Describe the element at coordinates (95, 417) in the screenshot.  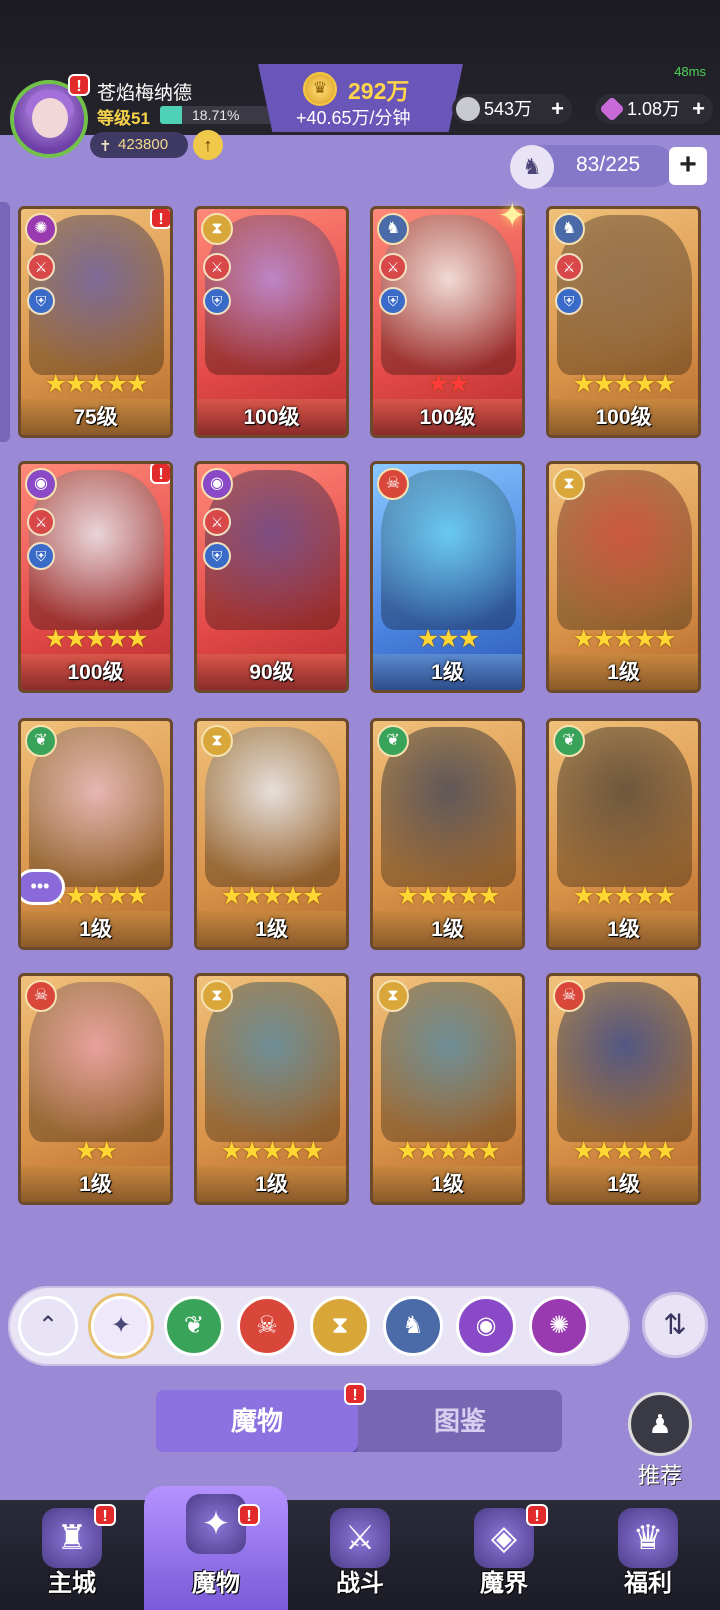
I see `monster-level: 75级` at that location.